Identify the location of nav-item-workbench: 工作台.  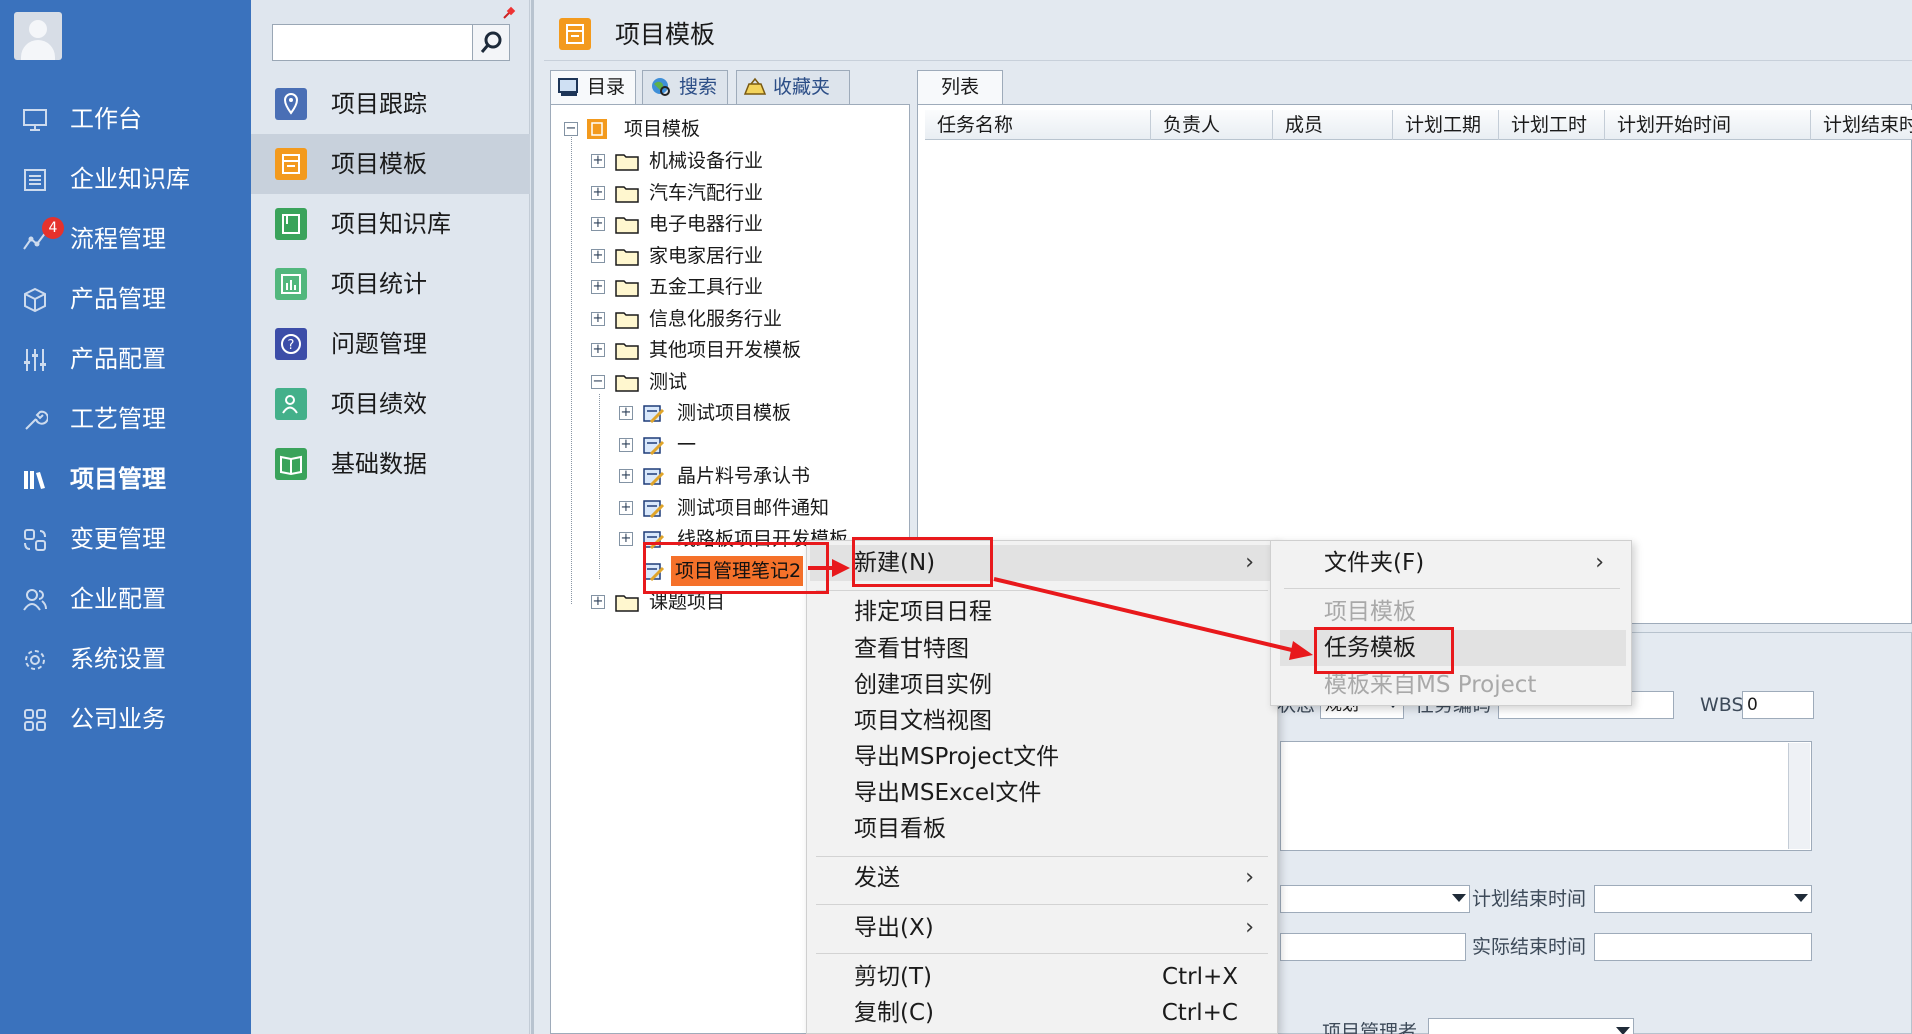
(125, 119).